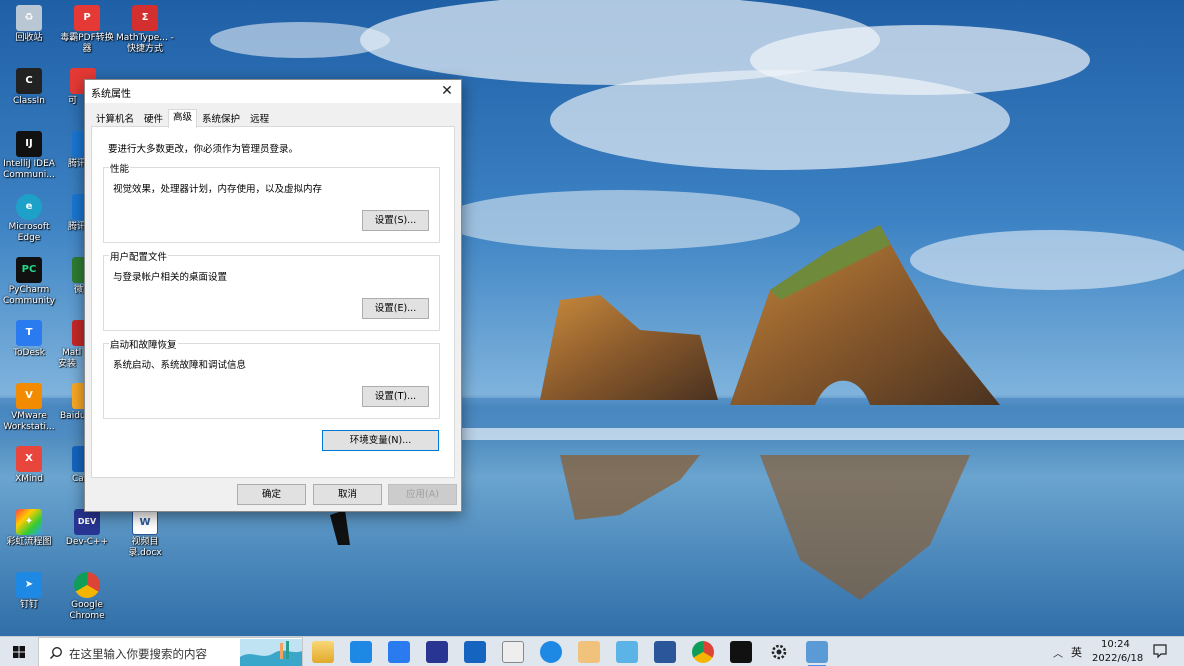  Describe the element at coordinates (741, 652) in the screenshot. I see `taskbar-terminal-icon` at that location.